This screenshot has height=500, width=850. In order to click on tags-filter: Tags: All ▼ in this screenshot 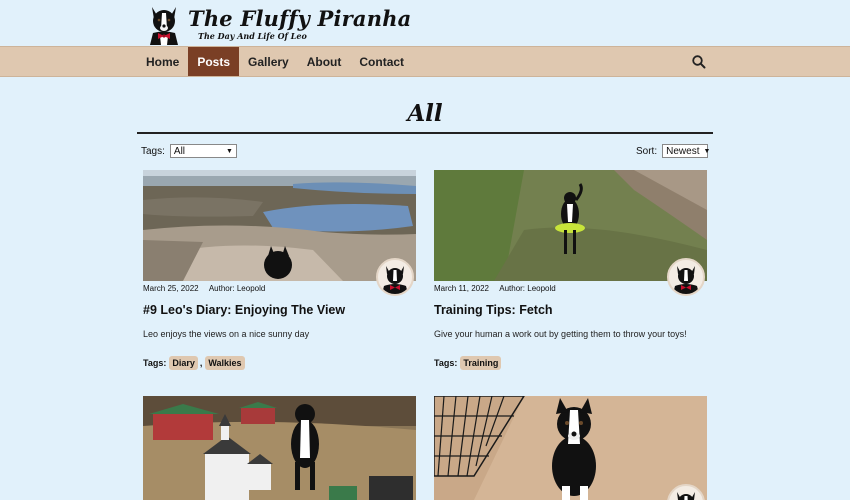, I will do `click(189, 151)`.